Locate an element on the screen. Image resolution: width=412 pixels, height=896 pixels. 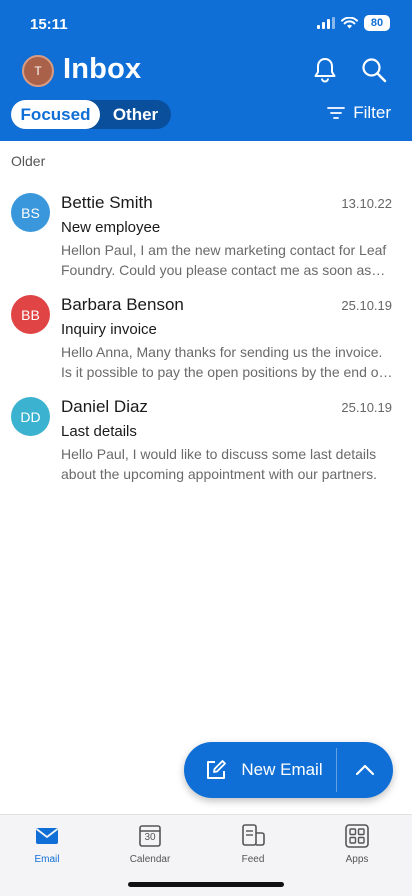
status-time: 15:11 is located at coordinates (49, 24).